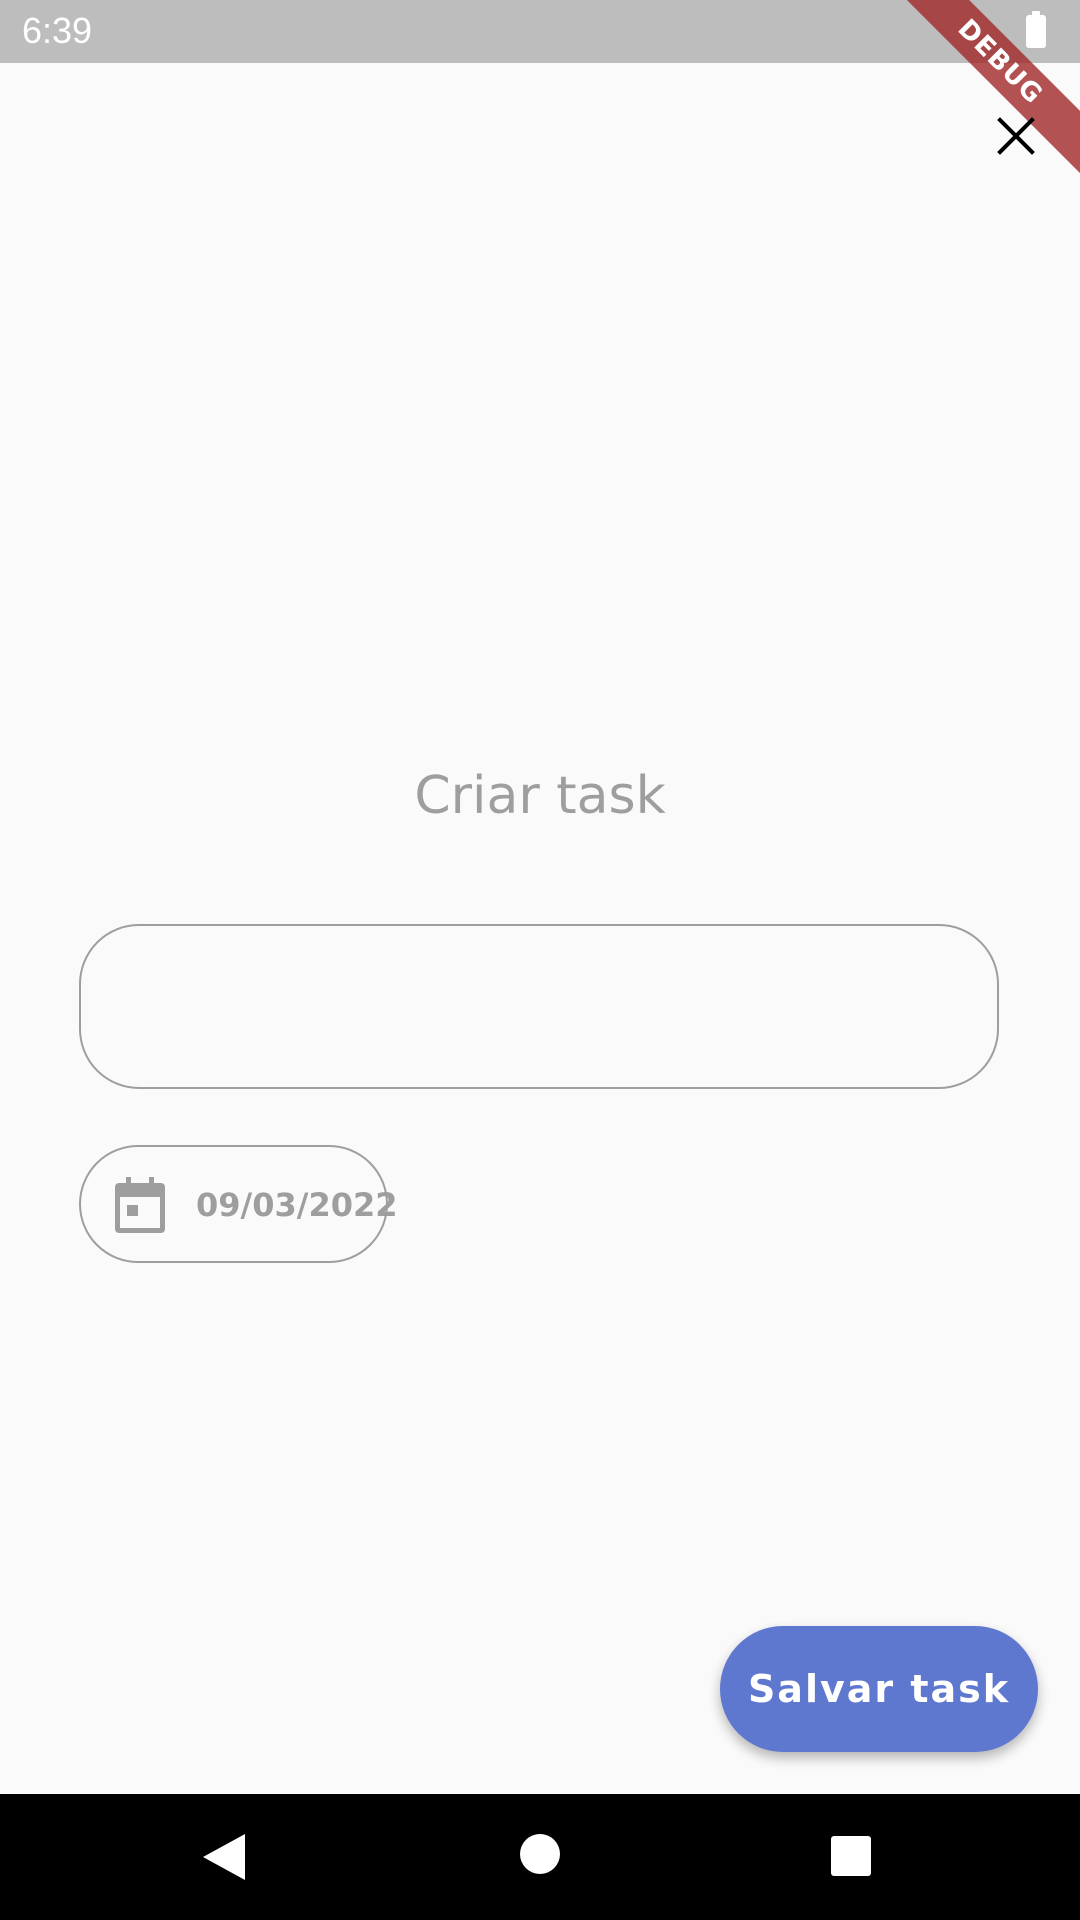  I want to click on page-title: Criar task, so click(540, 796).